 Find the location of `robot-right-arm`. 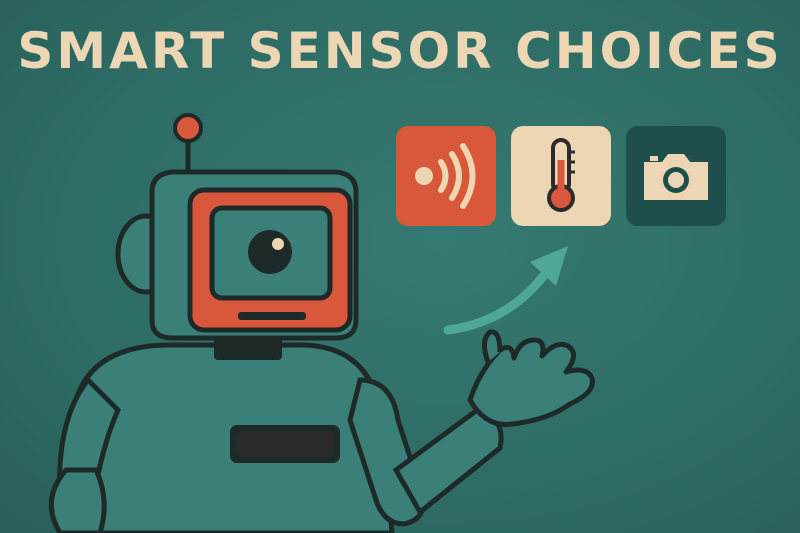

robot-right-arm is located at coordinates (471, 428).